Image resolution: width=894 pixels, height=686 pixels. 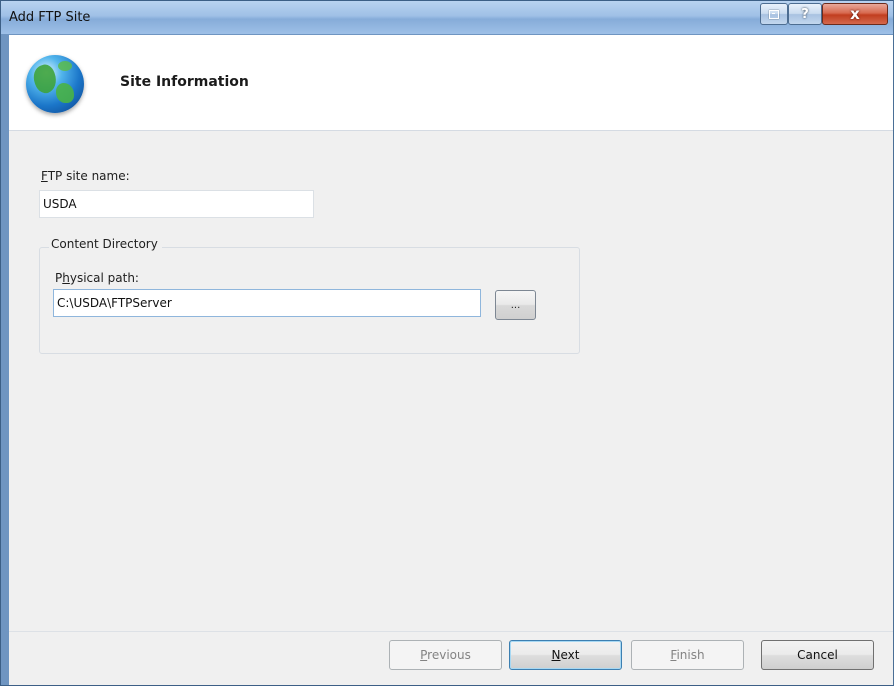 I want to click on next-button-mnemonic: N, so click(x=556, y=655).